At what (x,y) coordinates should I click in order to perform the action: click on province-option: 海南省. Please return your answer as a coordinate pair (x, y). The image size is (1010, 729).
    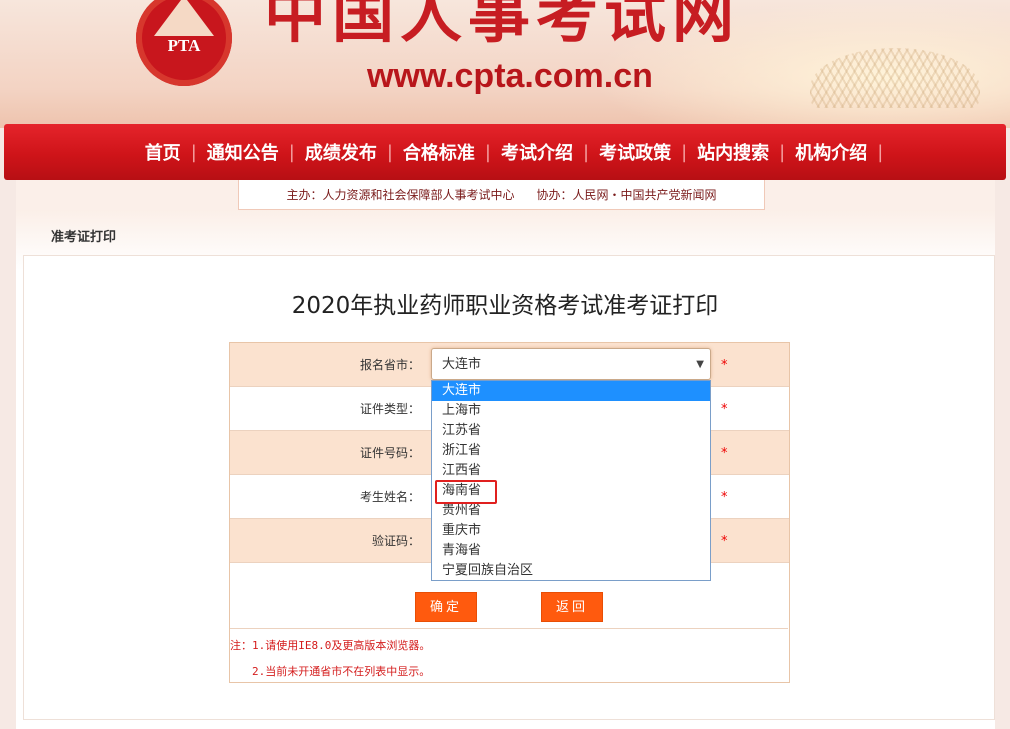
    Looking at the image, I should click on (571, 491).